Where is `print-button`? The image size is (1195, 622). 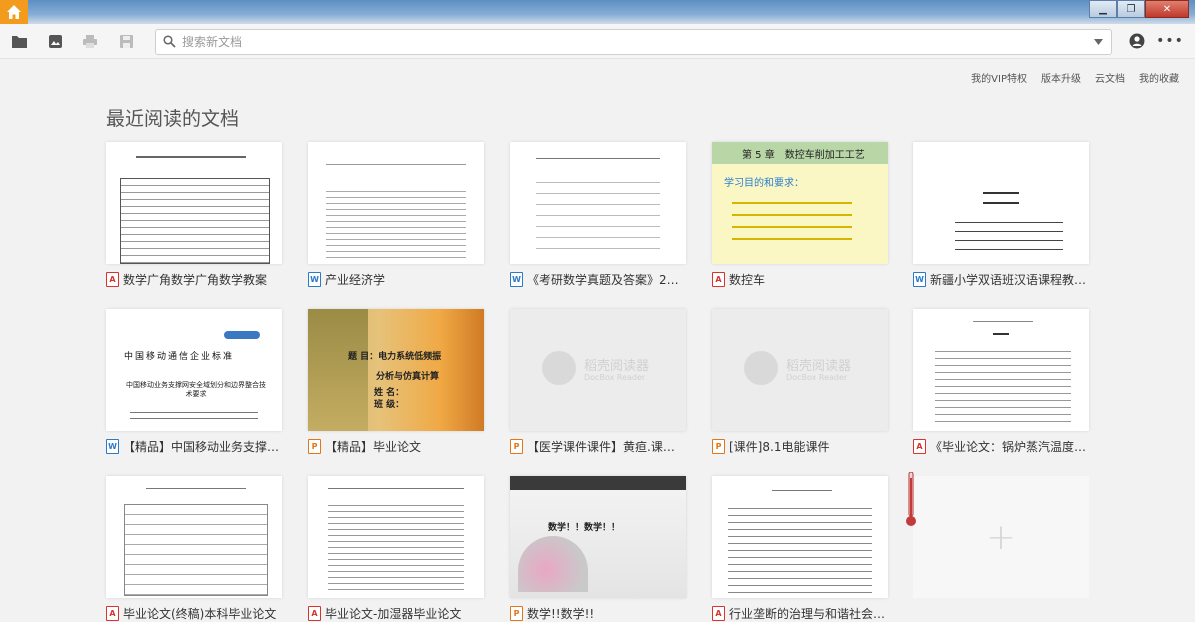 print-button is located at coordinates (90, 41).